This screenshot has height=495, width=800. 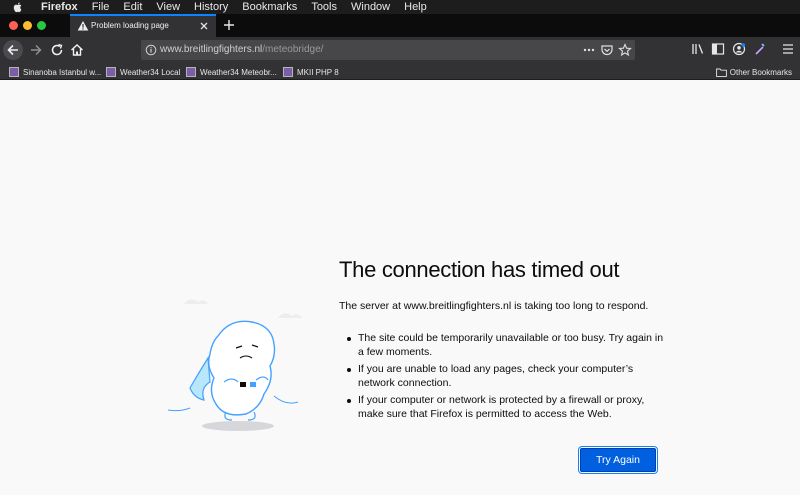 What do you see at coordinates (211, 49) in the screenshot?
I see `url-domain: www.breitlingfighters.nl` at bounding box center [211, 49].